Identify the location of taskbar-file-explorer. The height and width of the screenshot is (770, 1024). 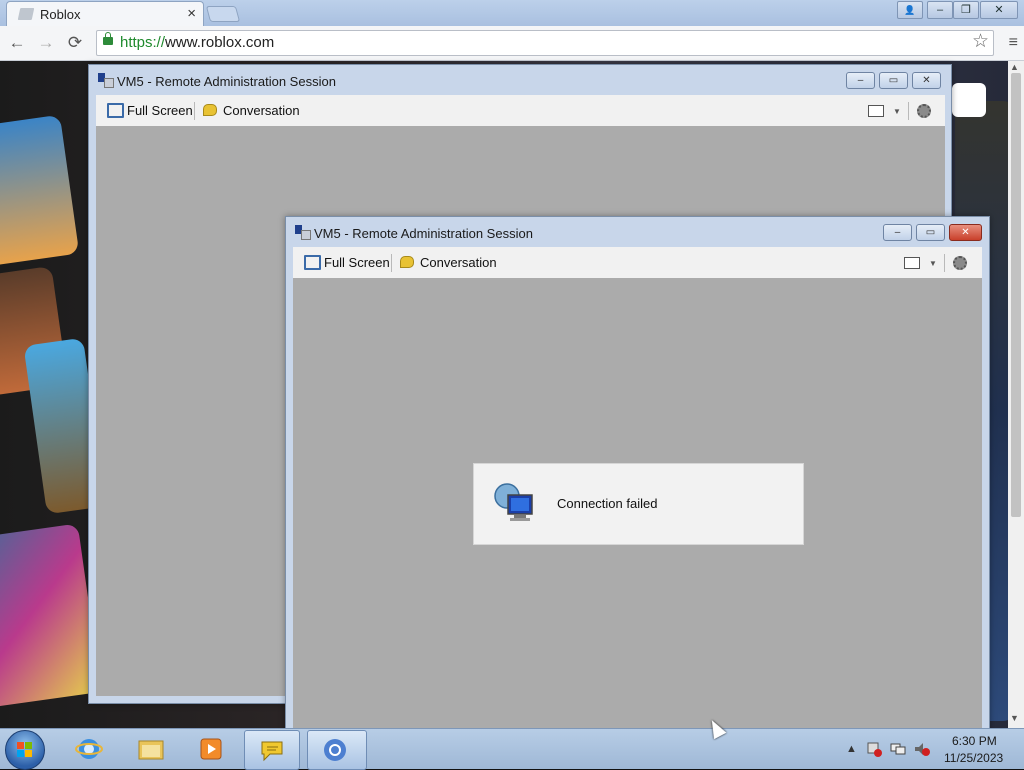
(151, 749).